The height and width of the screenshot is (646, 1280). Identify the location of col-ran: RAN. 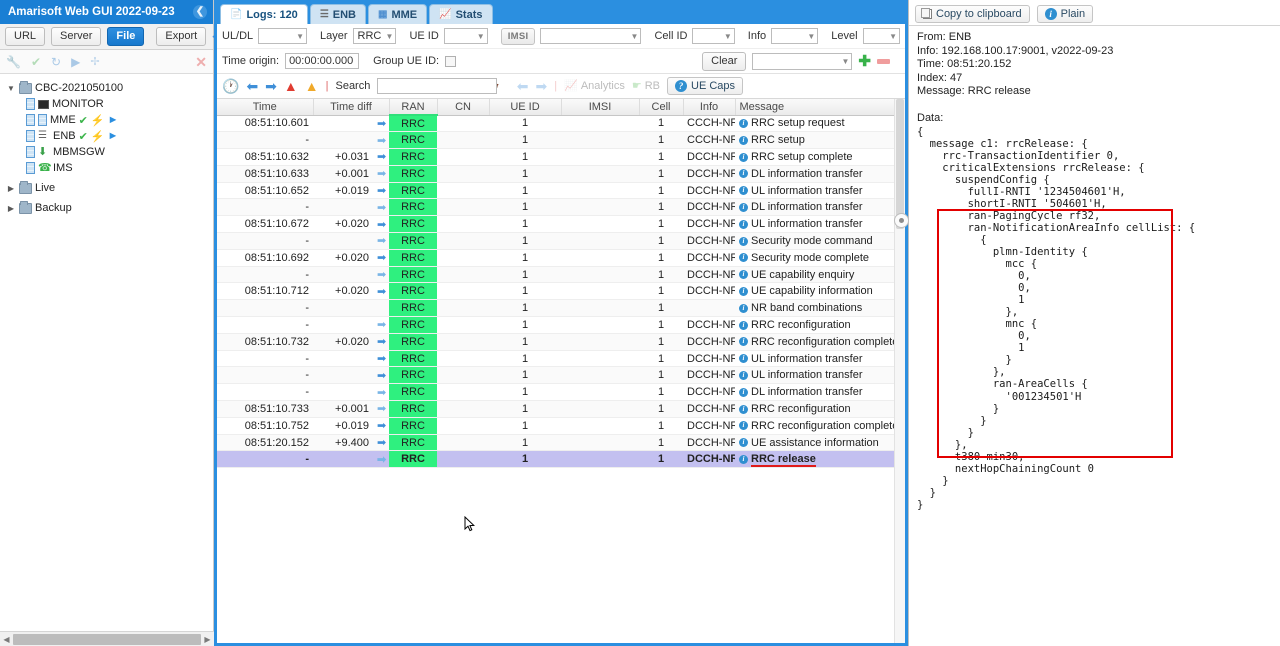
(413, 107).